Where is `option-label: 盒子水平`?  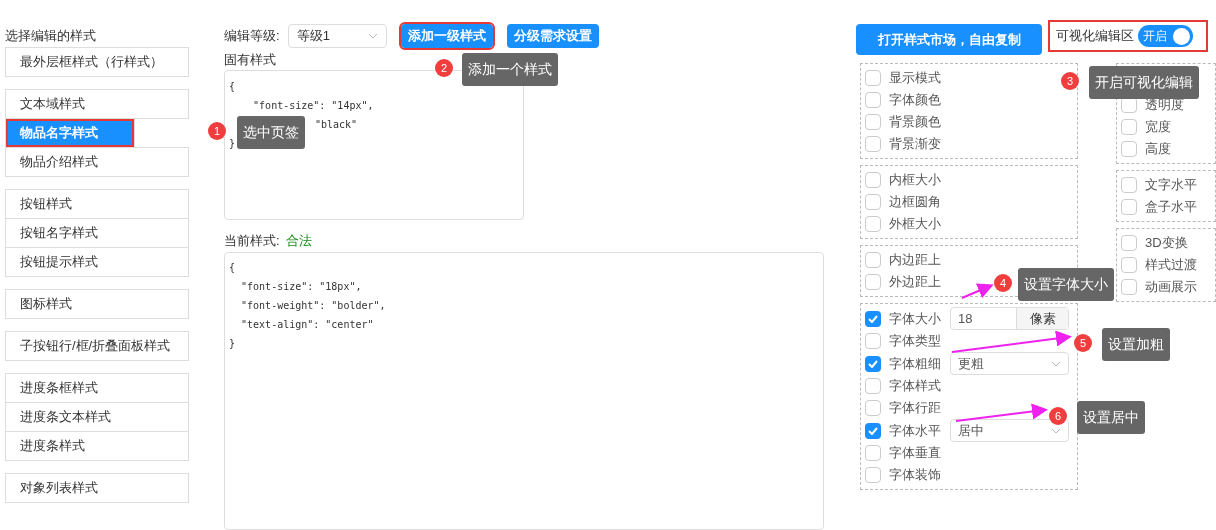 option-label: 盒子水平 is located at coordinates (1171, 207).